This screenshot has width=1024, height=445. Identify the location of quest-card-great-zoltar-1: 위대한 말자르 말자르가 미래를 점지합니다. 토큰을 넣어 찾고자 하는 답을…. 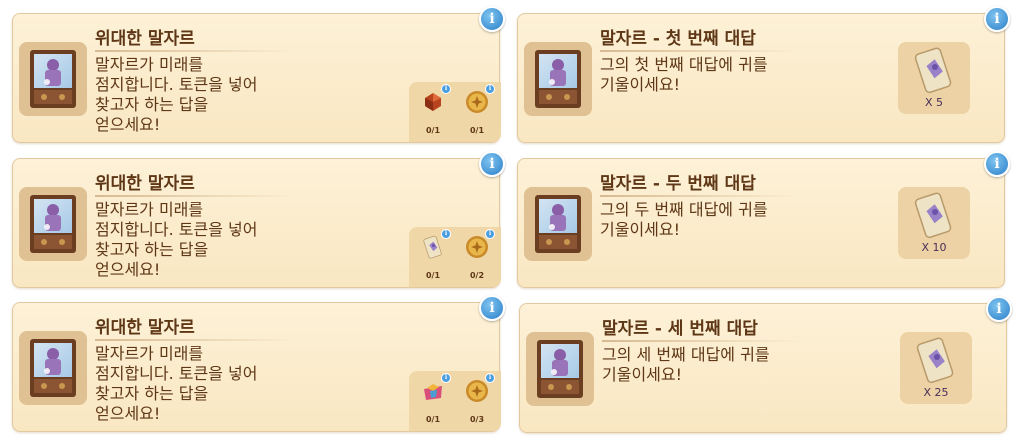
(258, 74).